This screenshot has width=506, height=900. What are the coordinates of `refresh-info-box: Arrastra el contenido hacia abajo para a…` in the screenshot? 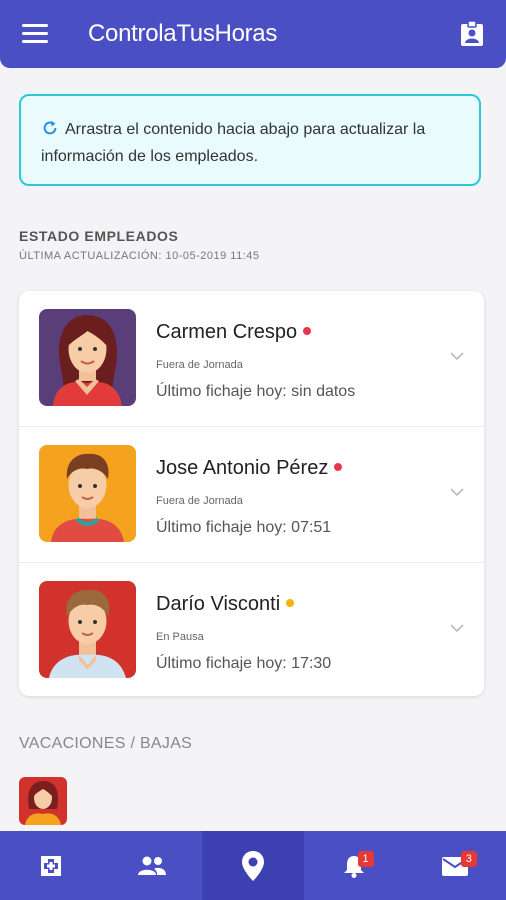 It's located at (250, 140).